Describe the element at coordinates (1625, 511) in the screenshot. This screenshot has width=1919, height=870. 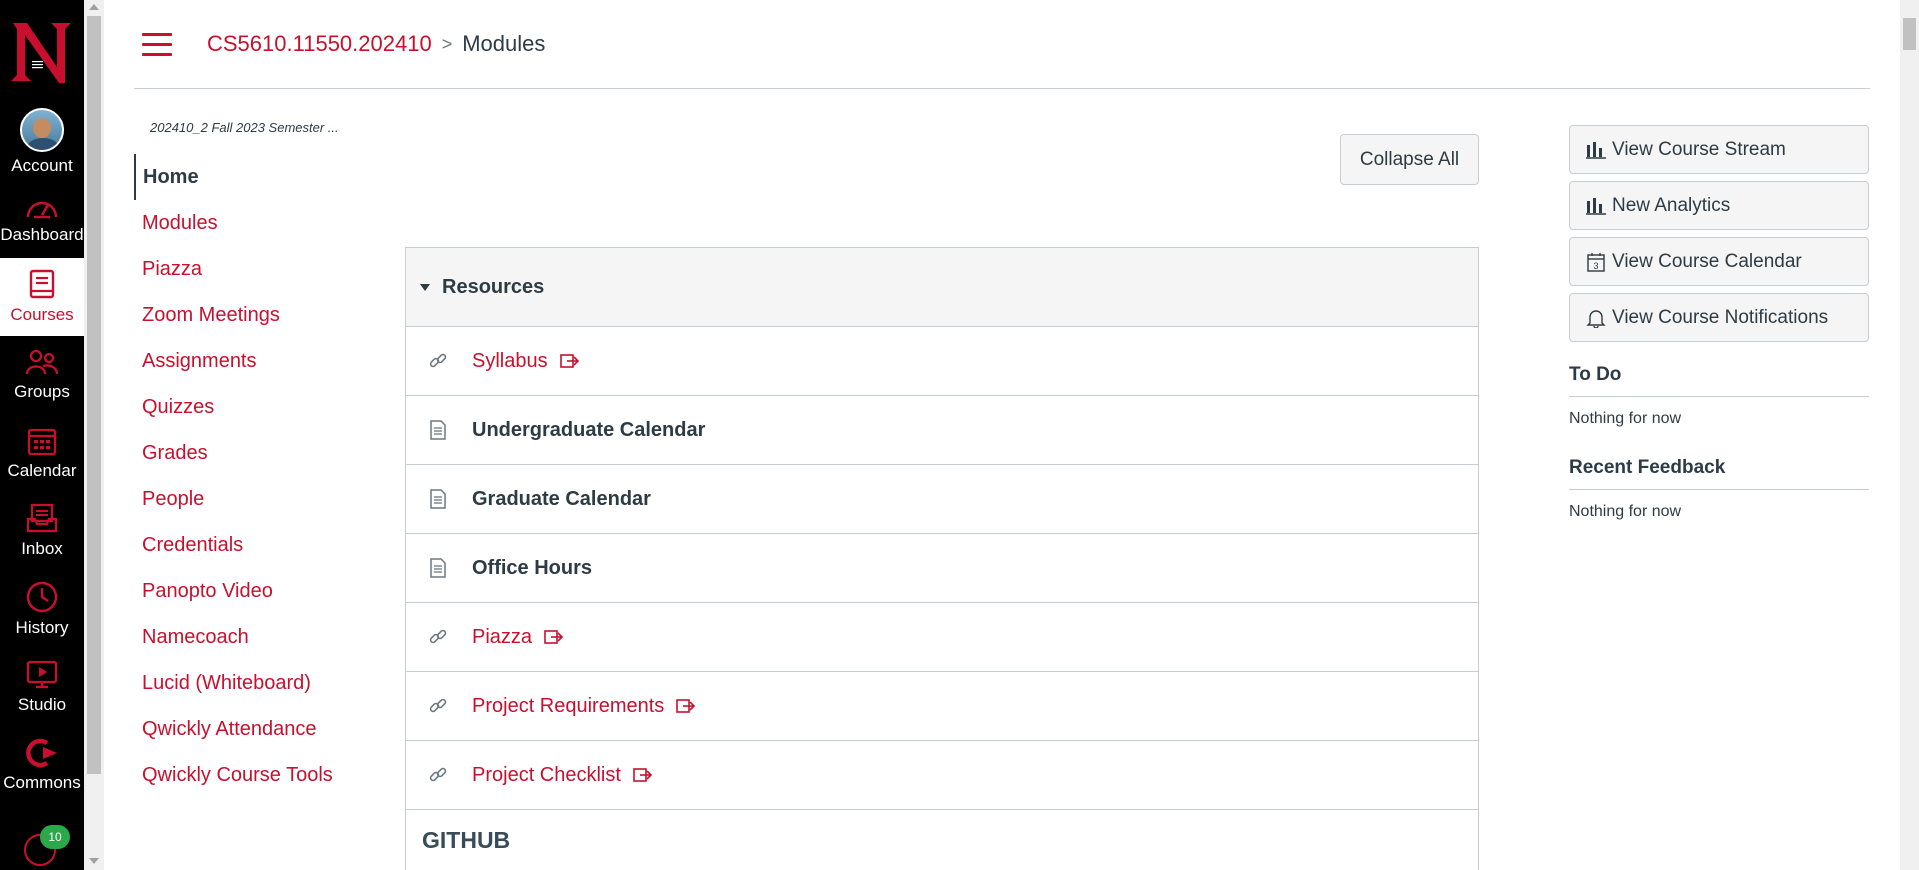
I see `recent-feedback-empty-text: Nothing for now` at that location.